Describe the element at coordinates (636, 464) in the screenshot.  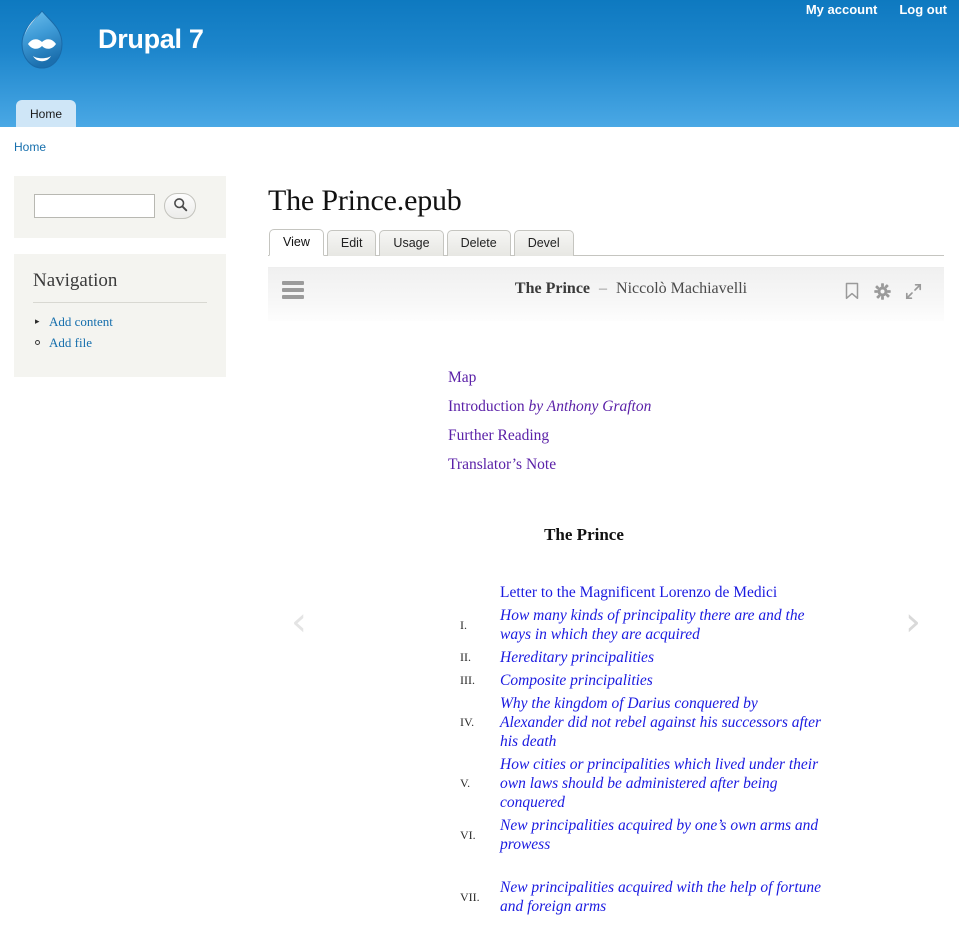
I see `front-matter-link-translators-note: Translator’s Note` at that location.